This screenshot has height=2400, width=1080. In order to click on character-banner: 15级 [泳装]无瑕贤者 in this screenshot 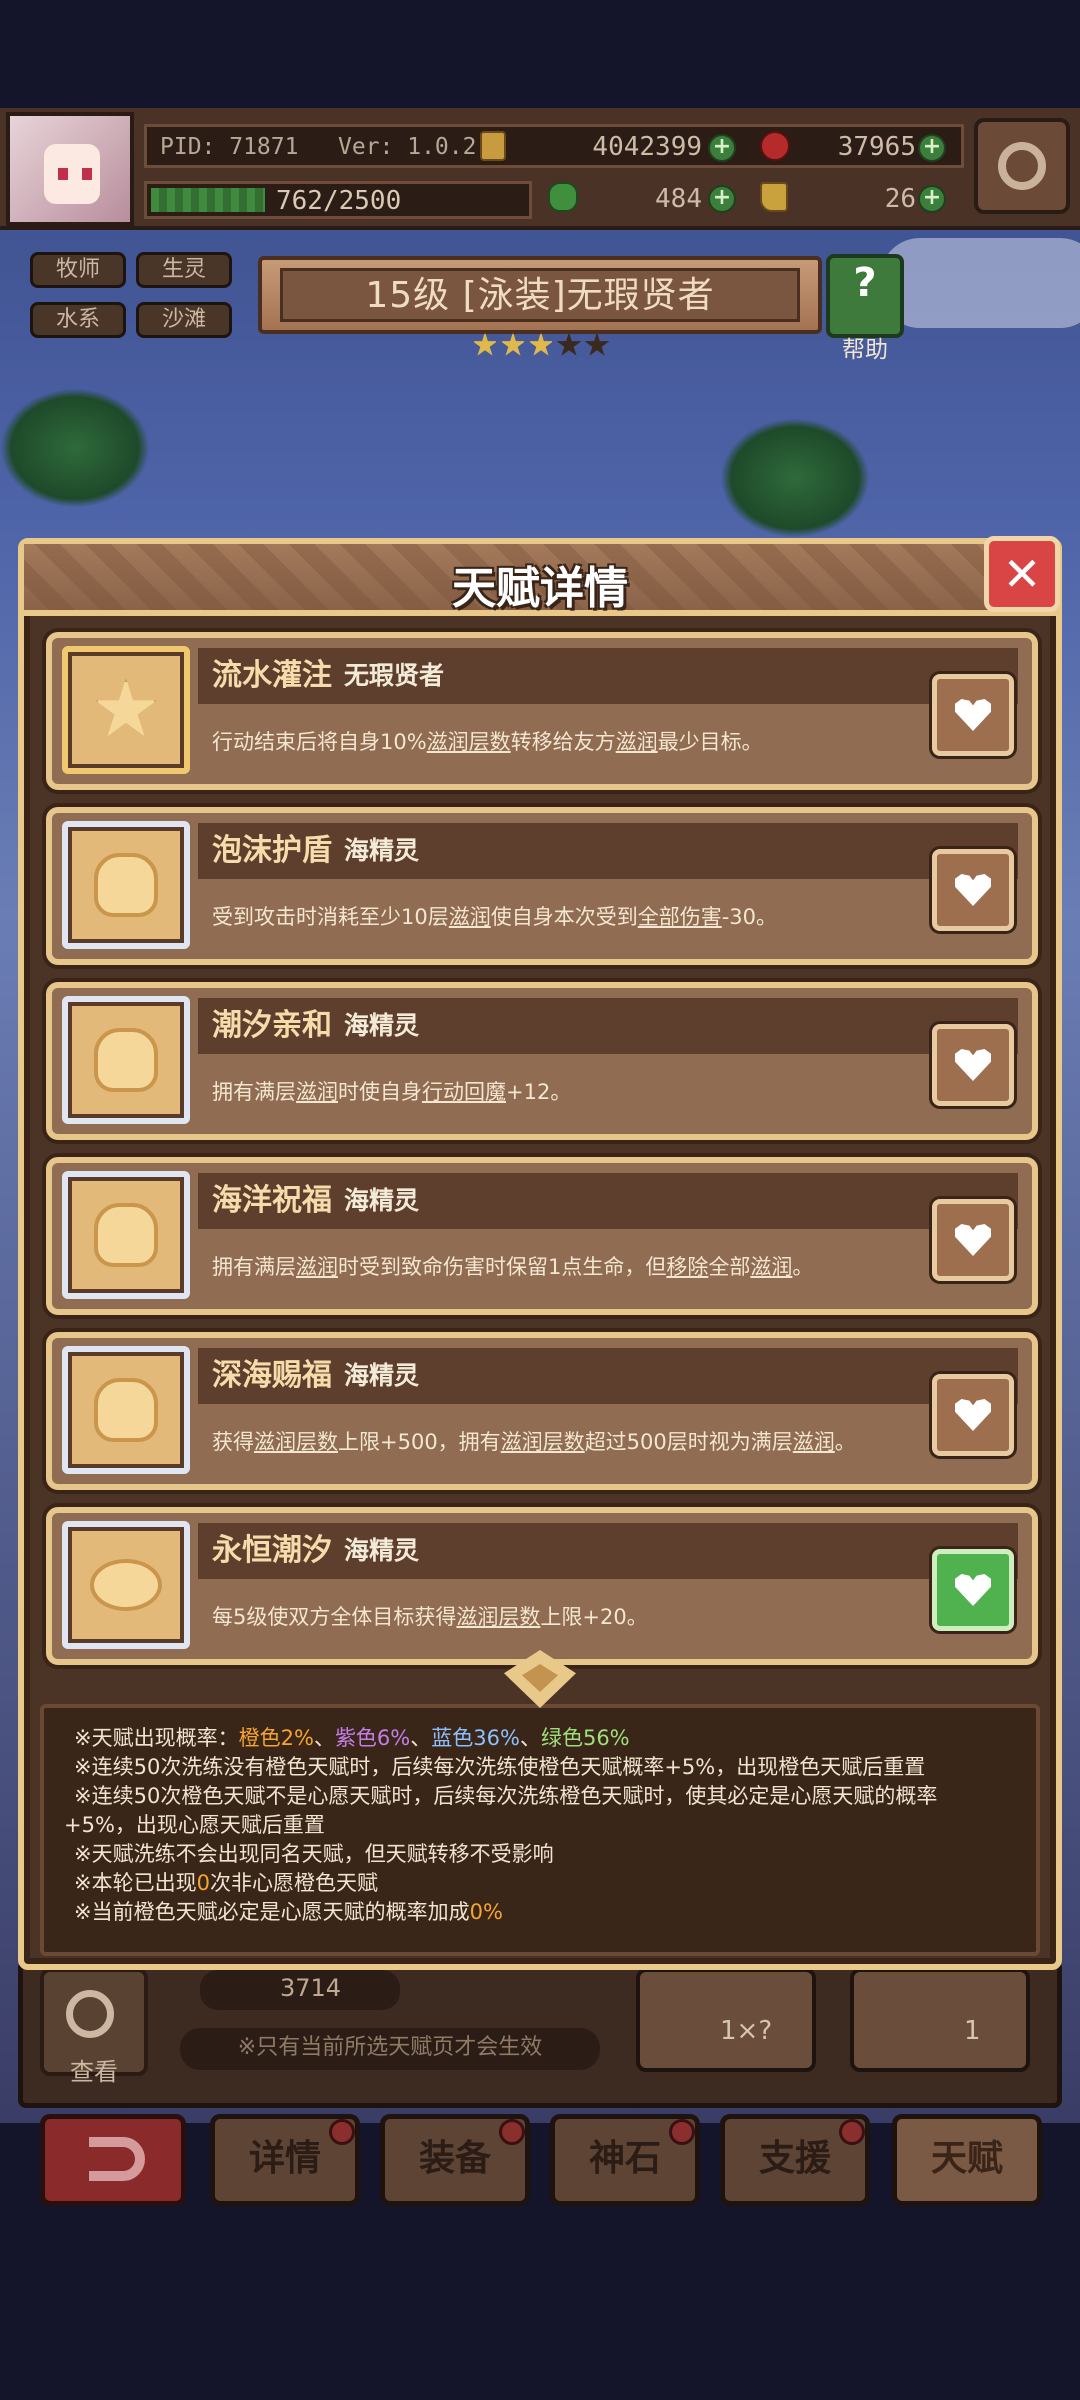, I will do `click(540, 295)`.